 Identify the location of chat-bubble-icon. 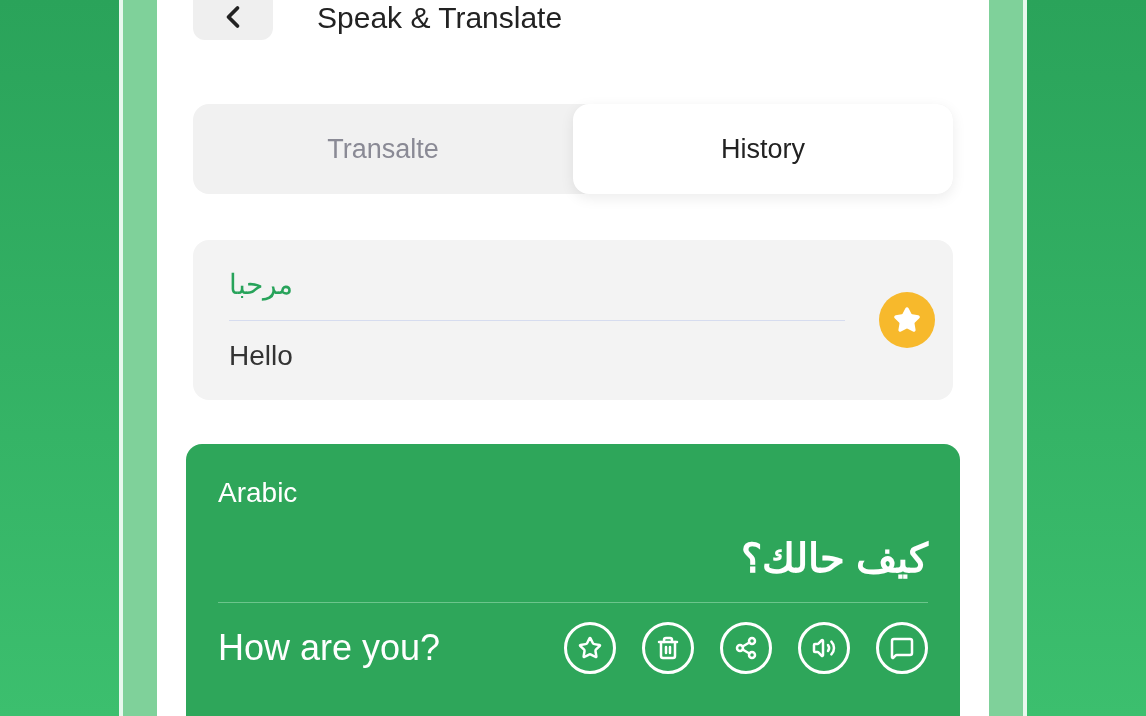
(902, 648).